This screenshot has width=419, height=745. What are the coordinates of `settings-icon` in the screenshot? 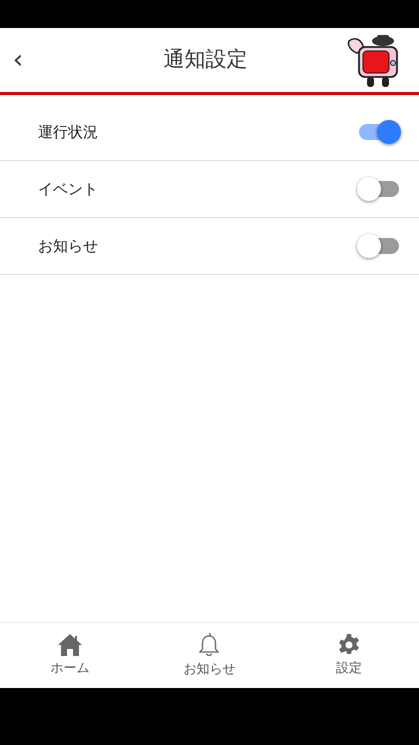 It's located at (349, 644).